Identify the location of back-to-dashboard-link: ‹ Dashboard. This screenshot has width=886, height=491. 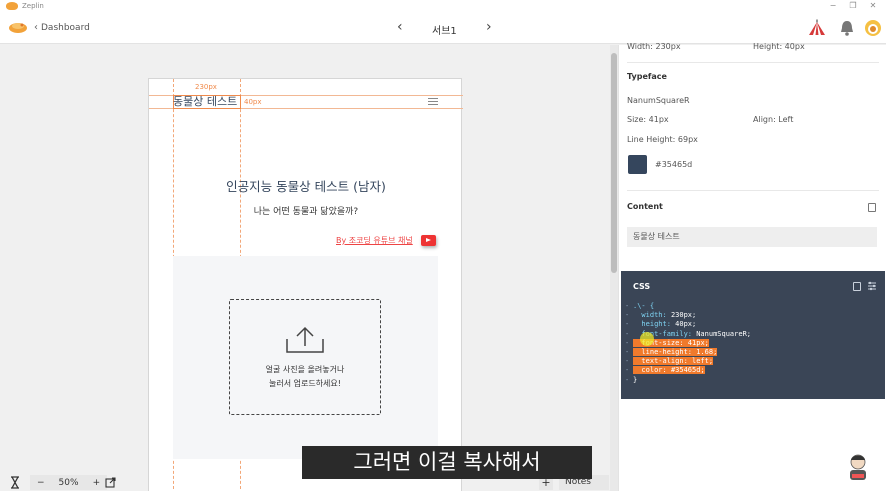
(62, 27).